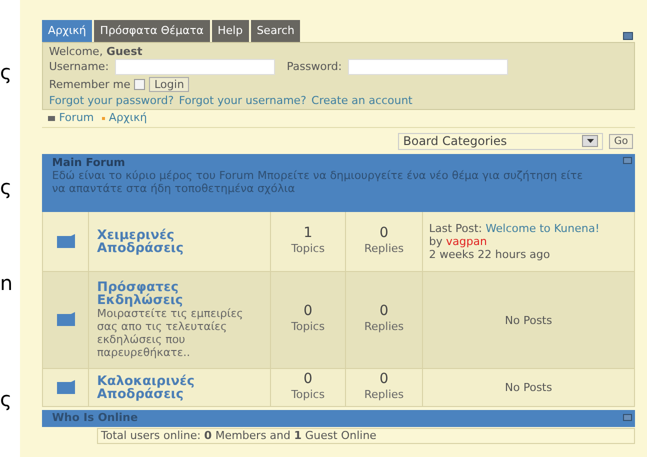 Image resolution: width=647 pixels, height=457 pixels. What do you see at coordinates (103, 118) in the screenshot?
I see `bullet-icon` at bounding box center [103, 118].